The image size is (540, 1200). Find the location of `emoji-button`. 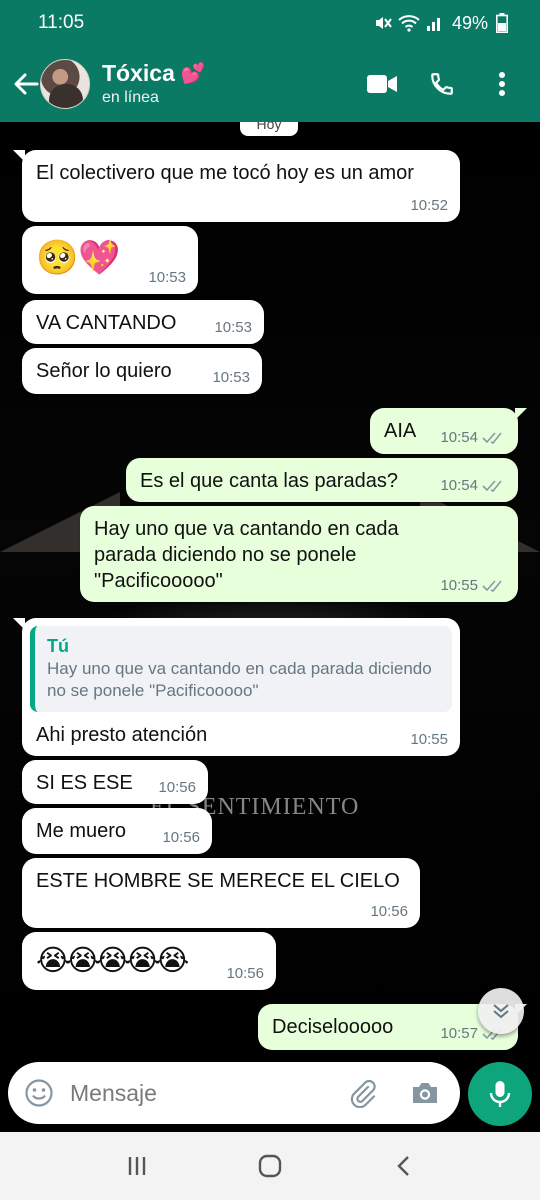

emoji-button is located at coordinates (39, 1093).